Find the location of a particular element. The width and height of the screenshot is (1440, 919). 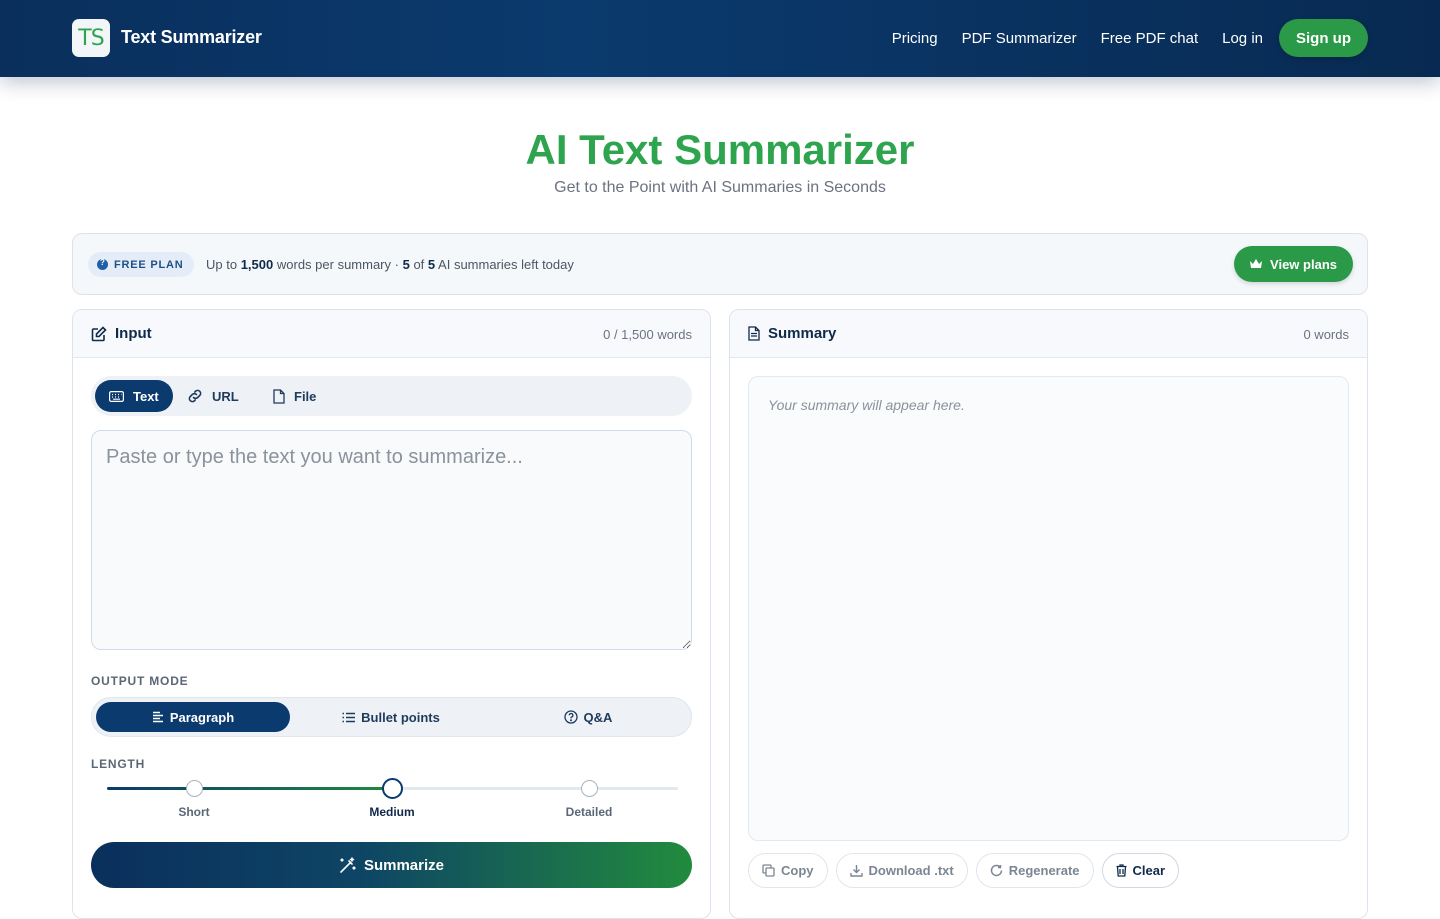

mode-bullet-points-label: Bullet points is located at coordinates (400, 717).